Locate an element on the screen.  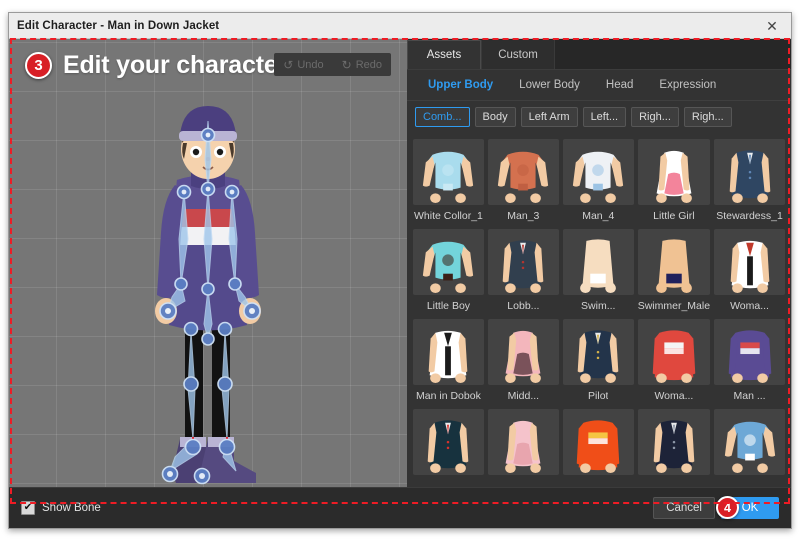
ok-label: OK is located at coordinates (750, 508).